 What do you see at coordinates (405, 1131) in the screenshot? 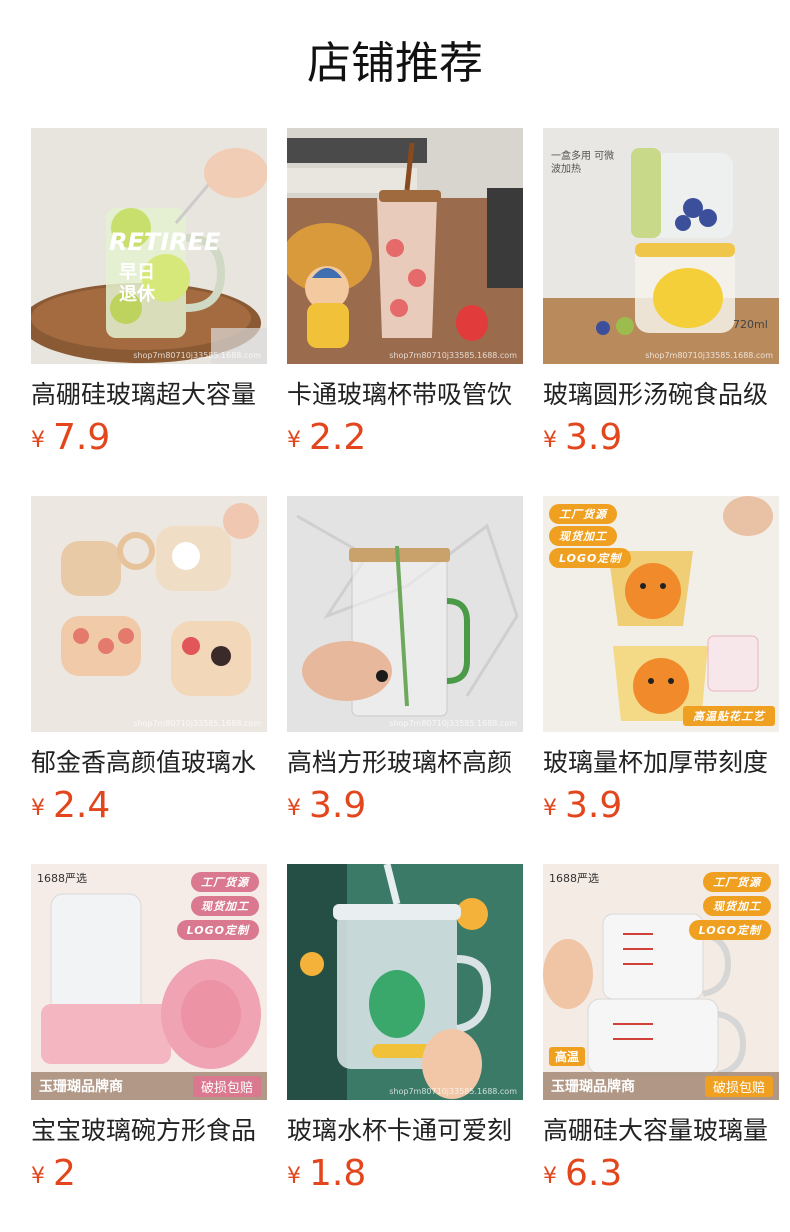
I see `product-name: 玻璃水杯卡通可爱刻` at bounding box center [405, 1131].